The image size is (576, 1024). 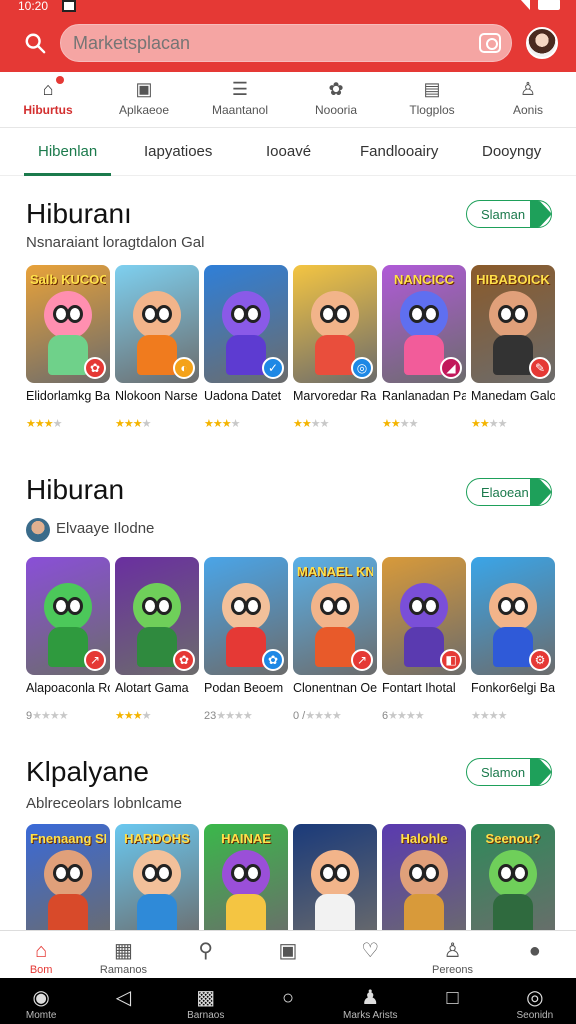 What do you see at coordinates (511, 152) in the screenshot?
I see `tab-dooyngy: Dooyngy` at bounding box center [511, 152].